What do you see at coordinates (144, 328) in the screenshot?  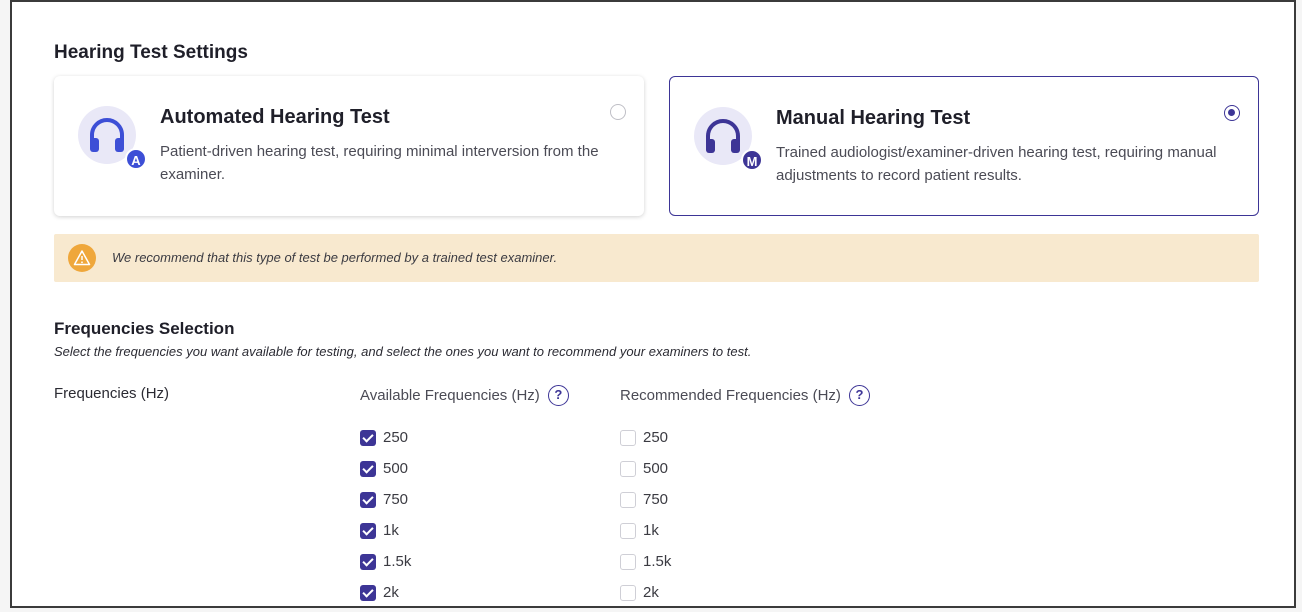 I see `frequencies-title: Frequencies Selection` at bounding box center [144, 328].